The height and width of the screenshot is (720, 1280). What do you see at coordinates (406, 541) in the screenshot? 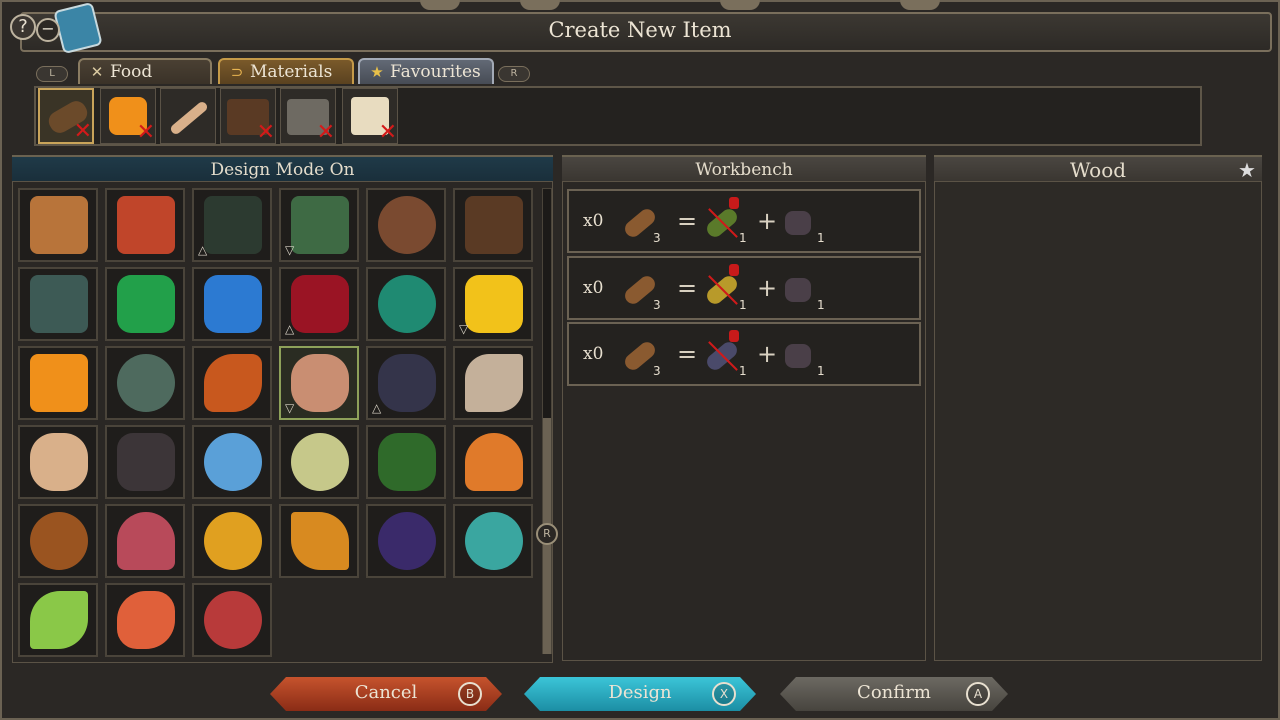
I see `material-slot-berries` at bounding box center [406, 541].